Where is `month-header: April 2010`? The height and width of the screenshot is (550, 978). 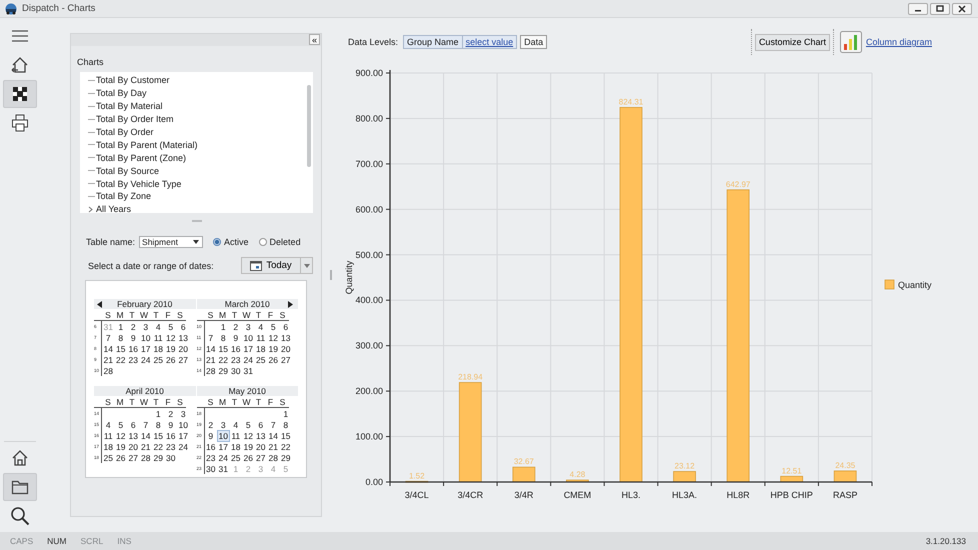
month-header: April 2010 is located at coordinates (145, 391).